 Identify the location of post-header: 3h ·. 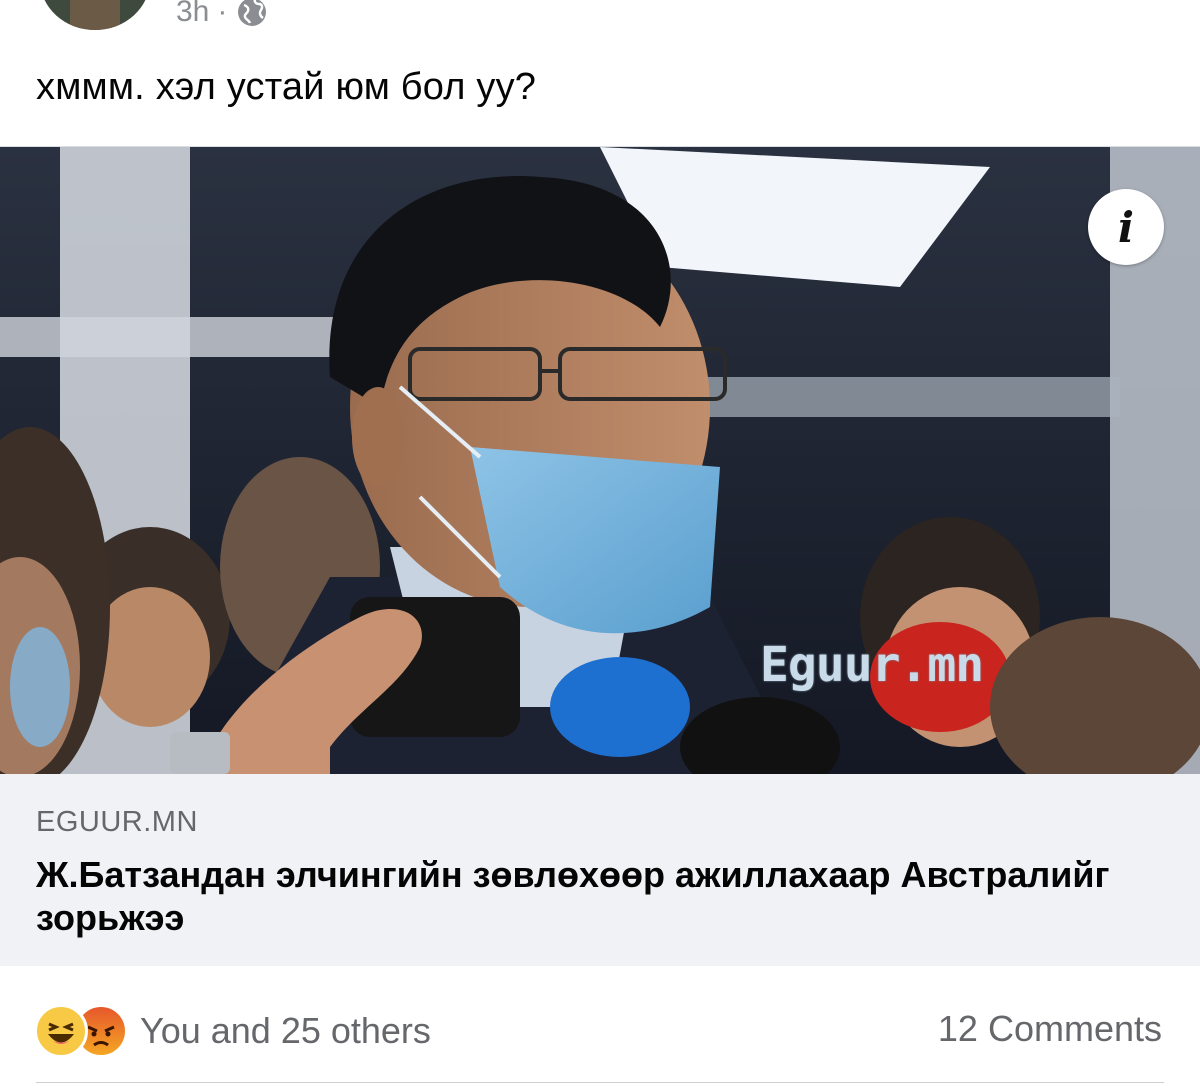
(600, 20).